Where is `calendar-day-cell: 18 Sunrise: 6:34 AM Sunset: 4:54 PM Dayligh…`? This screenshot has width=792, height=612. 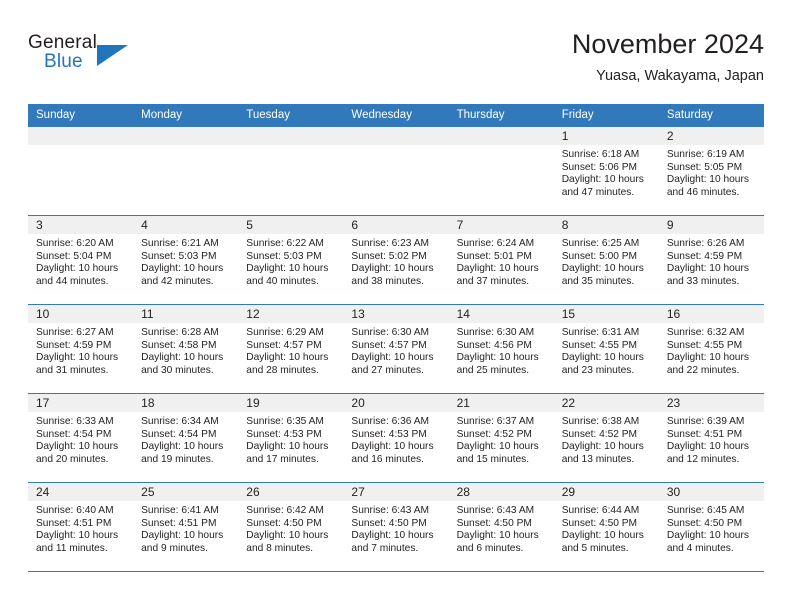
calendar-day-cell: 18 Sunrise: 6:34 AM Sunset: 4:54 PM Dayligh… is located at coordinates (186, 438).